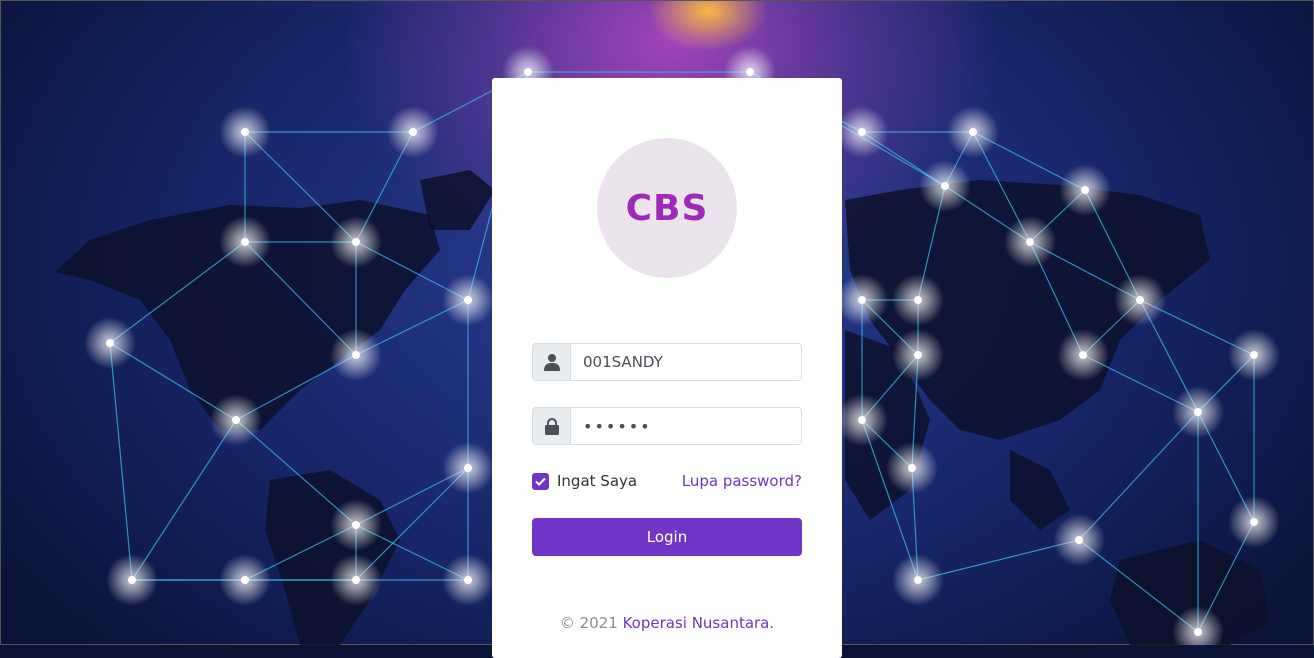 The width and height of the screenshot is (1314, 658). What do you see at coordinates (699, 623) in the screenshot?
I see `org-link: Koperasi Nusantara.` at bounding box center [699, 623].